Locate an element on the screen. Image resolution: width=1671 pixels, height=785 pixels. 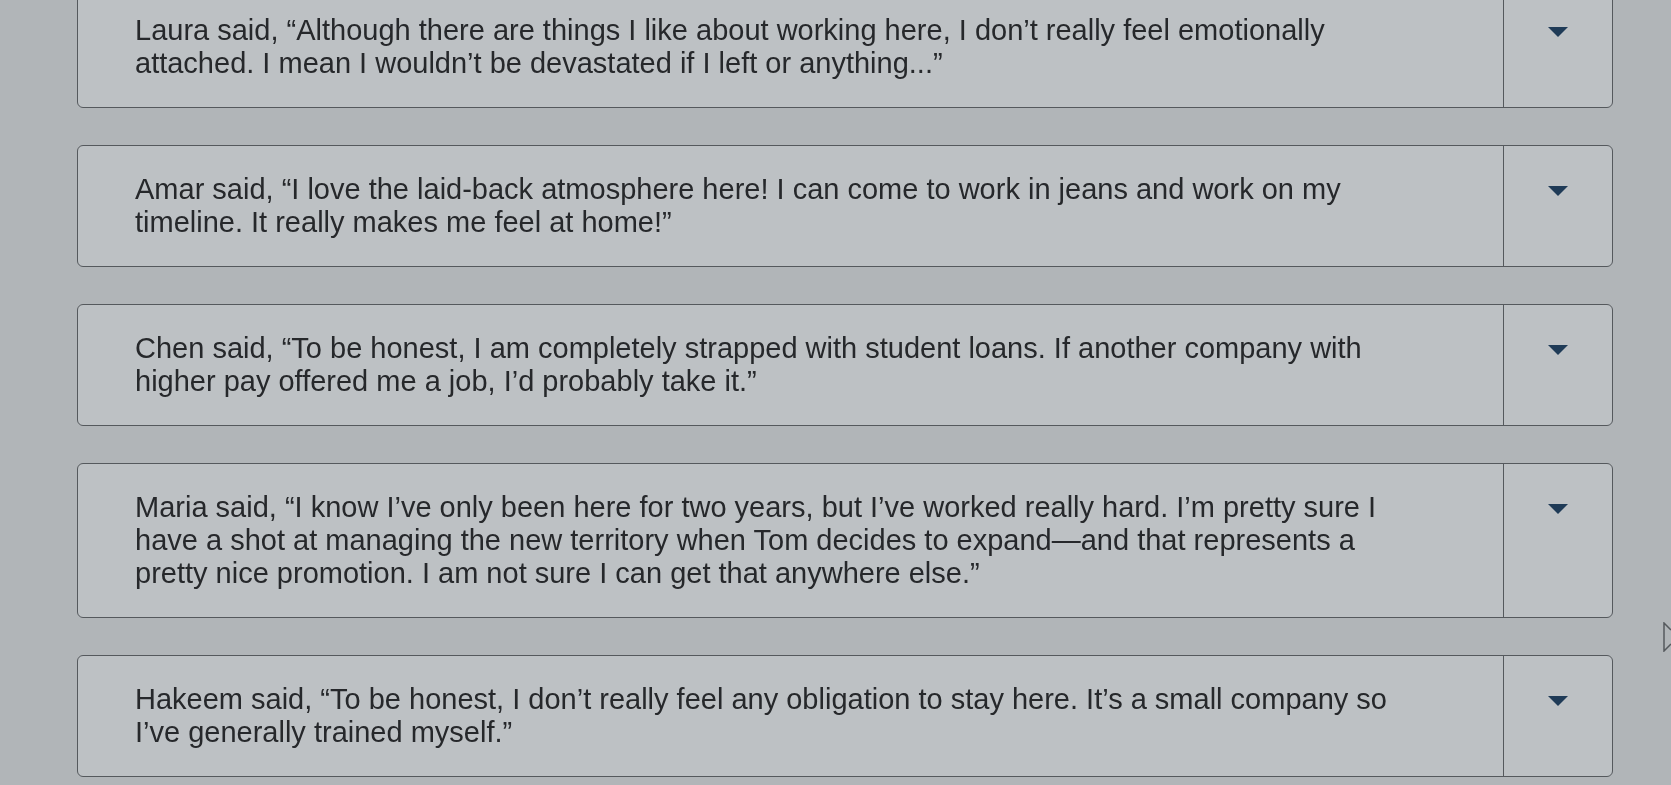
triangle-outline-icon is located at coordinates (1667, 637).